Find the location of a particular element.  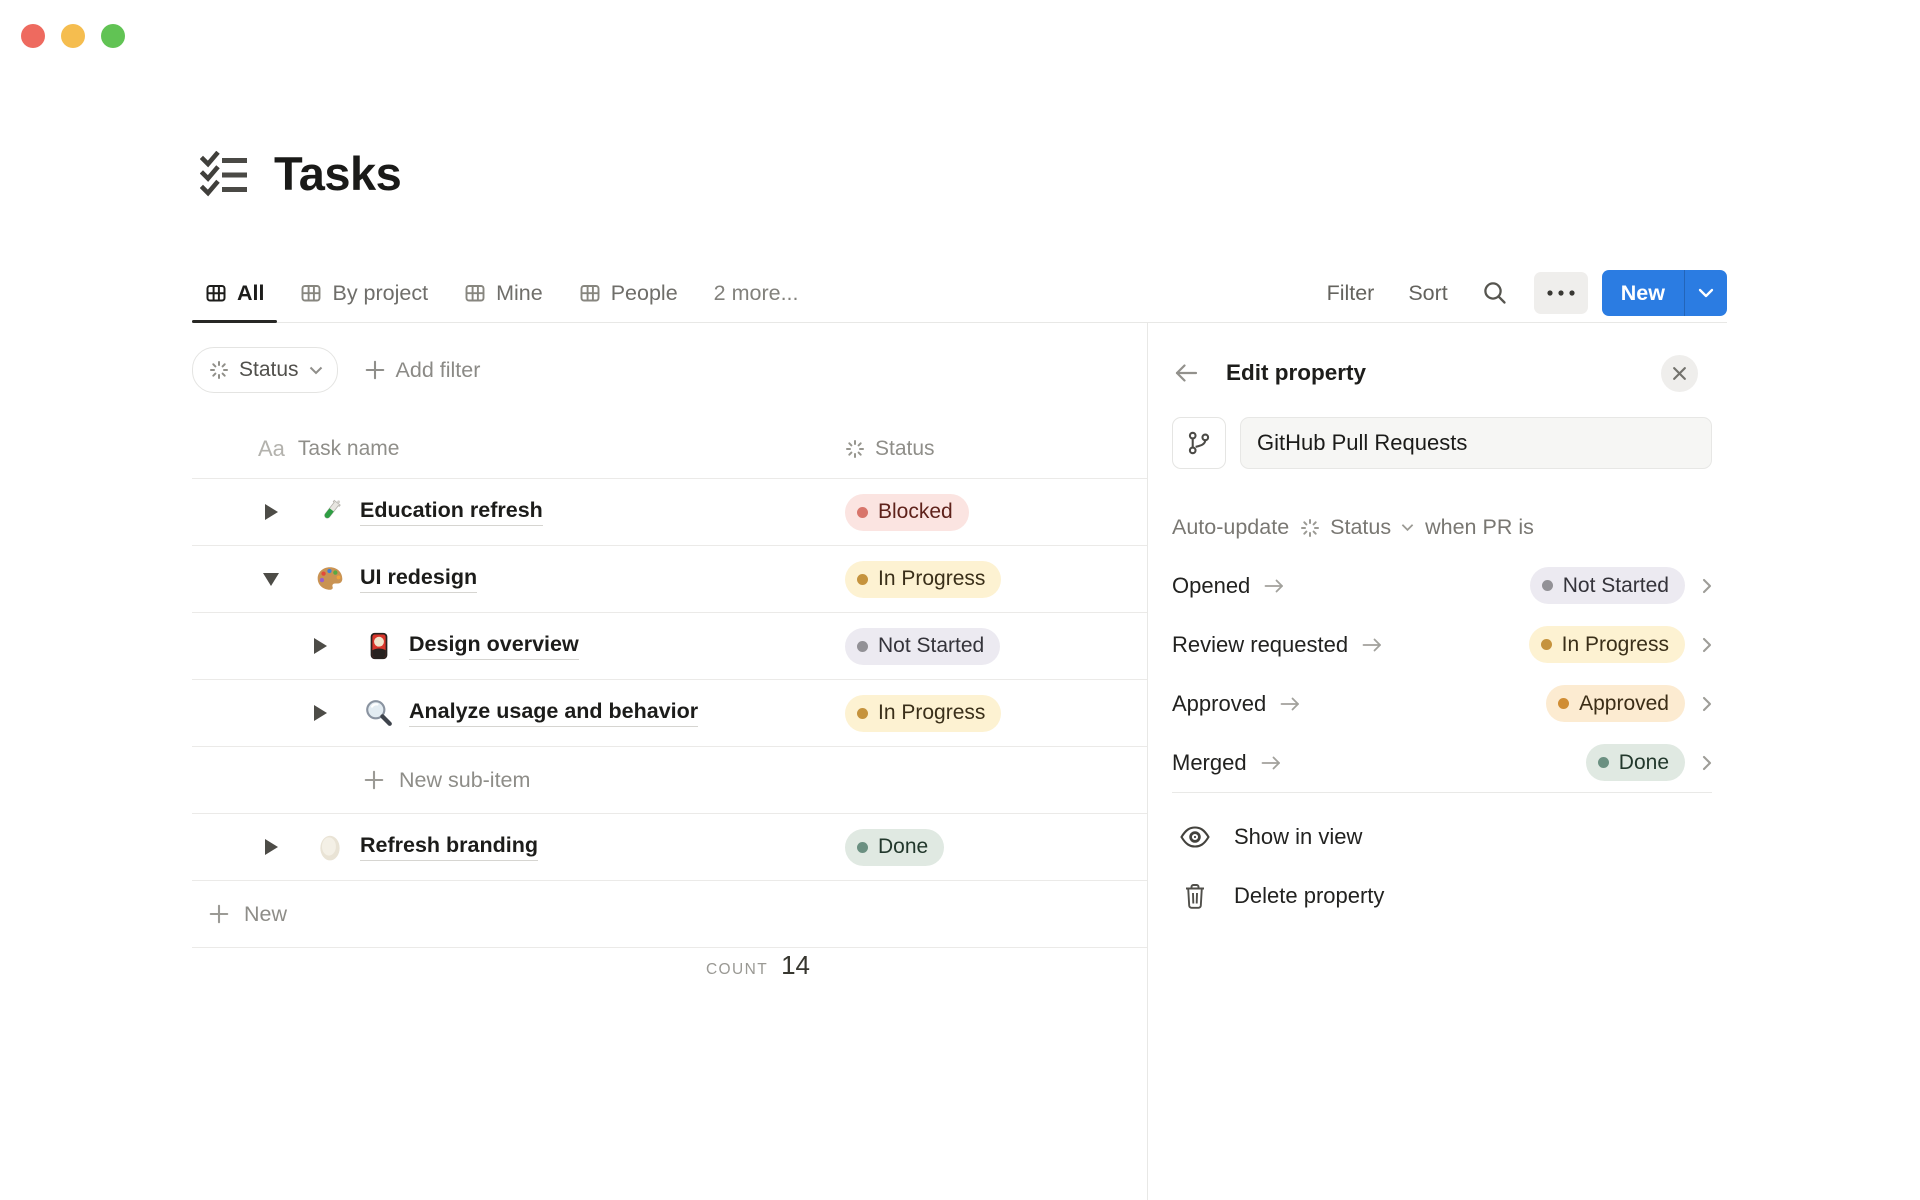

task-title: Design overview is located at coordinates (494, 646).